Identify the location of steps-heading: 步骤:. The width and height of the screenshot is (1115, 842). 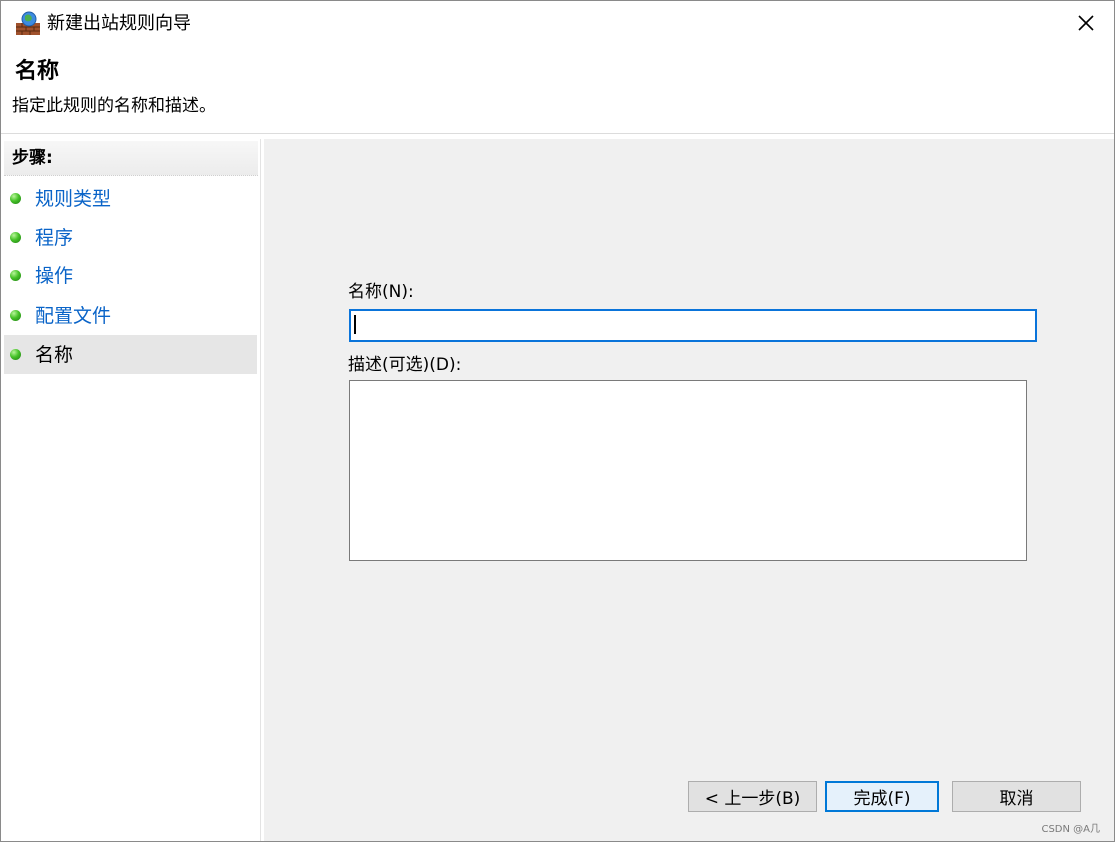
(131, 158).